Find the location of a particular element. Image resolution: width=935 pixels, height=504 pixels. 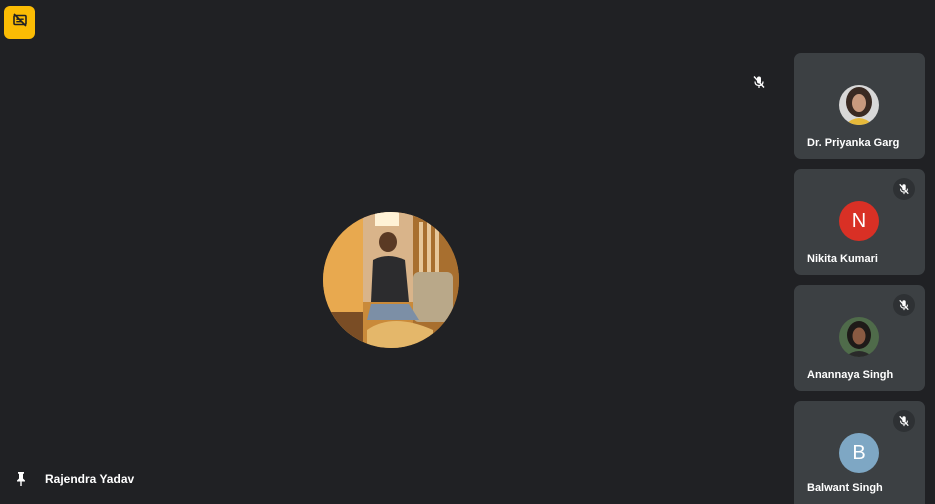

pin-icon is located at coordinates (21, 479).